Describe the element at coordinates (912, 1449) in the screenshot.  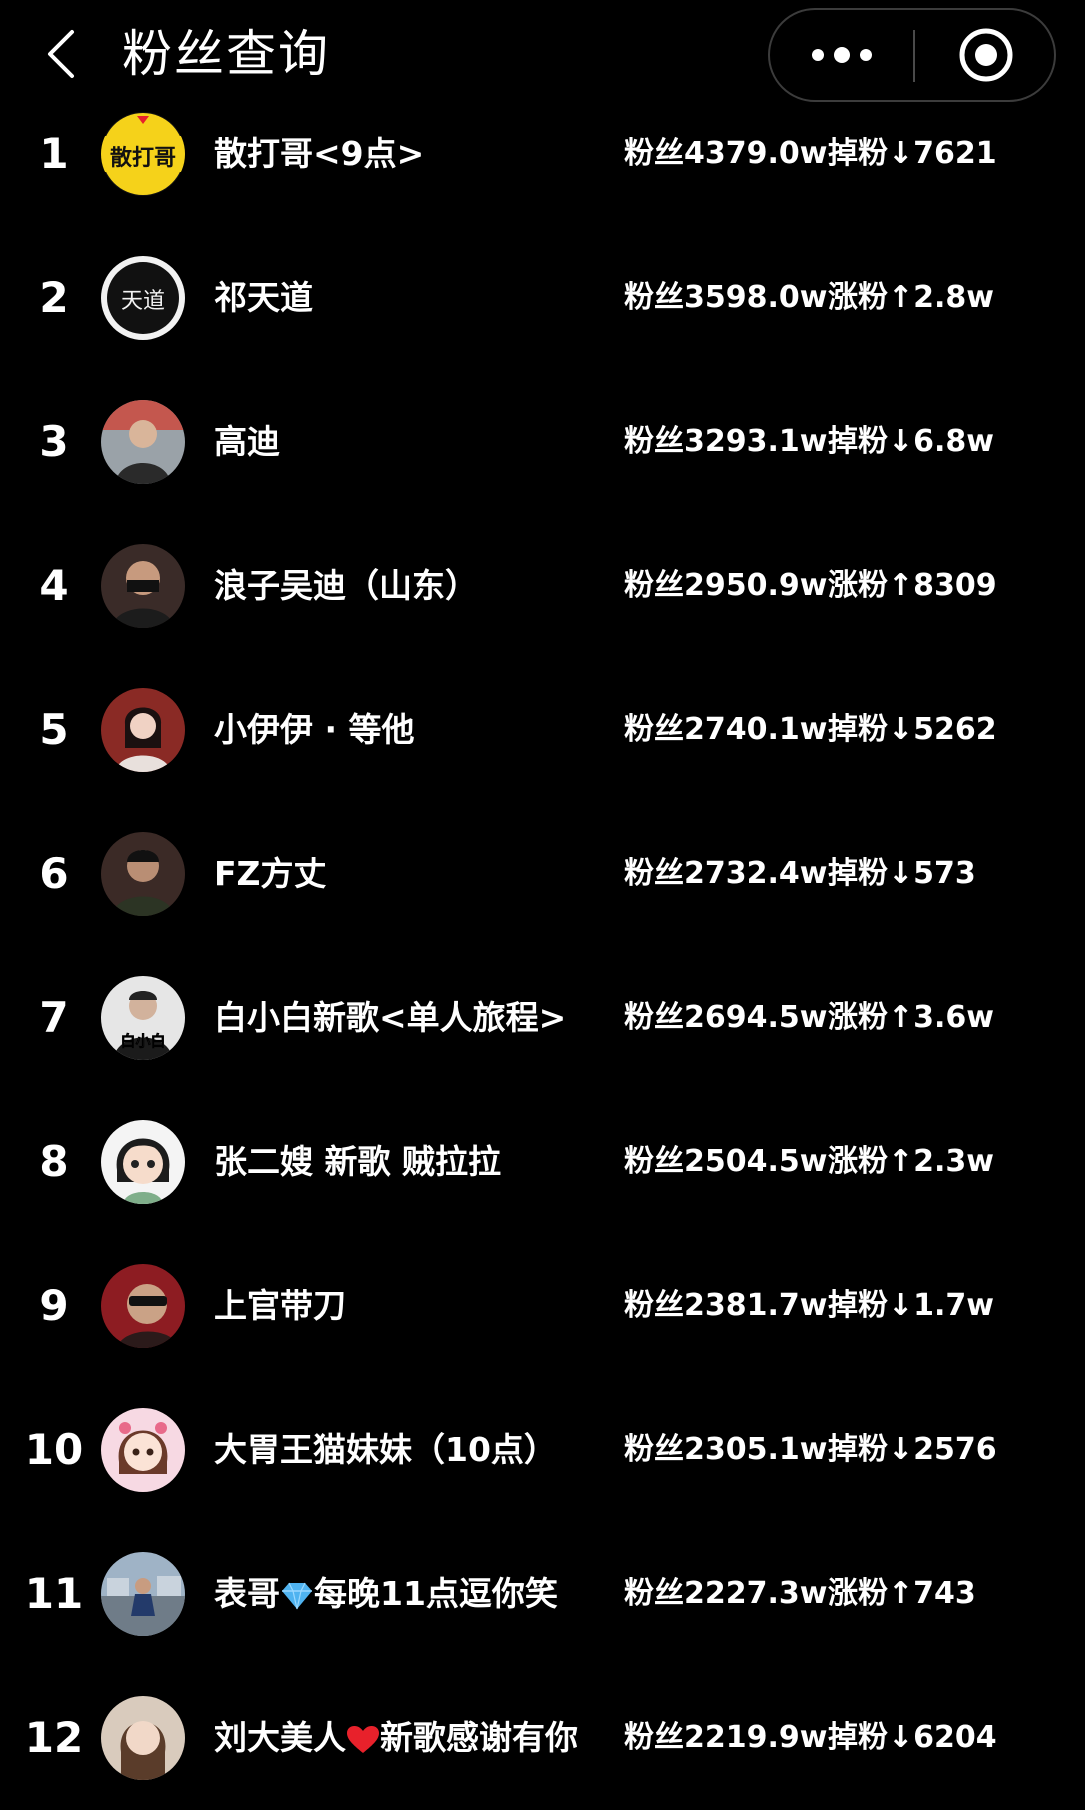
I see `follower-change: 掉粉↓2576` at that location.